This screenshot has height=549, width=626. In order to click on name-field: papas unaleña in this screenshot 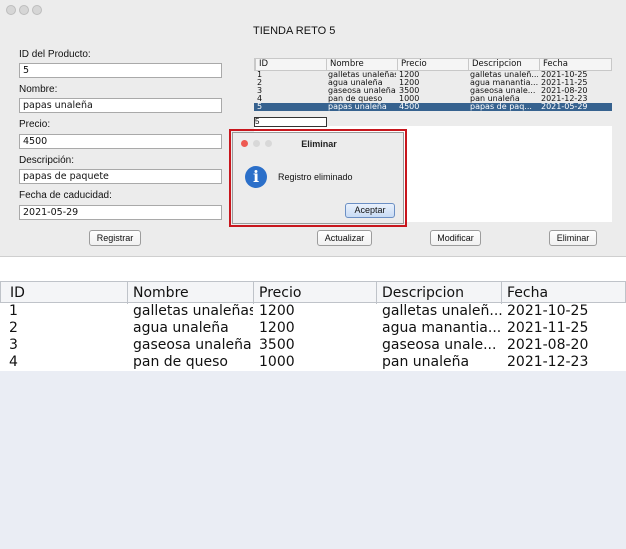, I will do `click(120, 105)`.